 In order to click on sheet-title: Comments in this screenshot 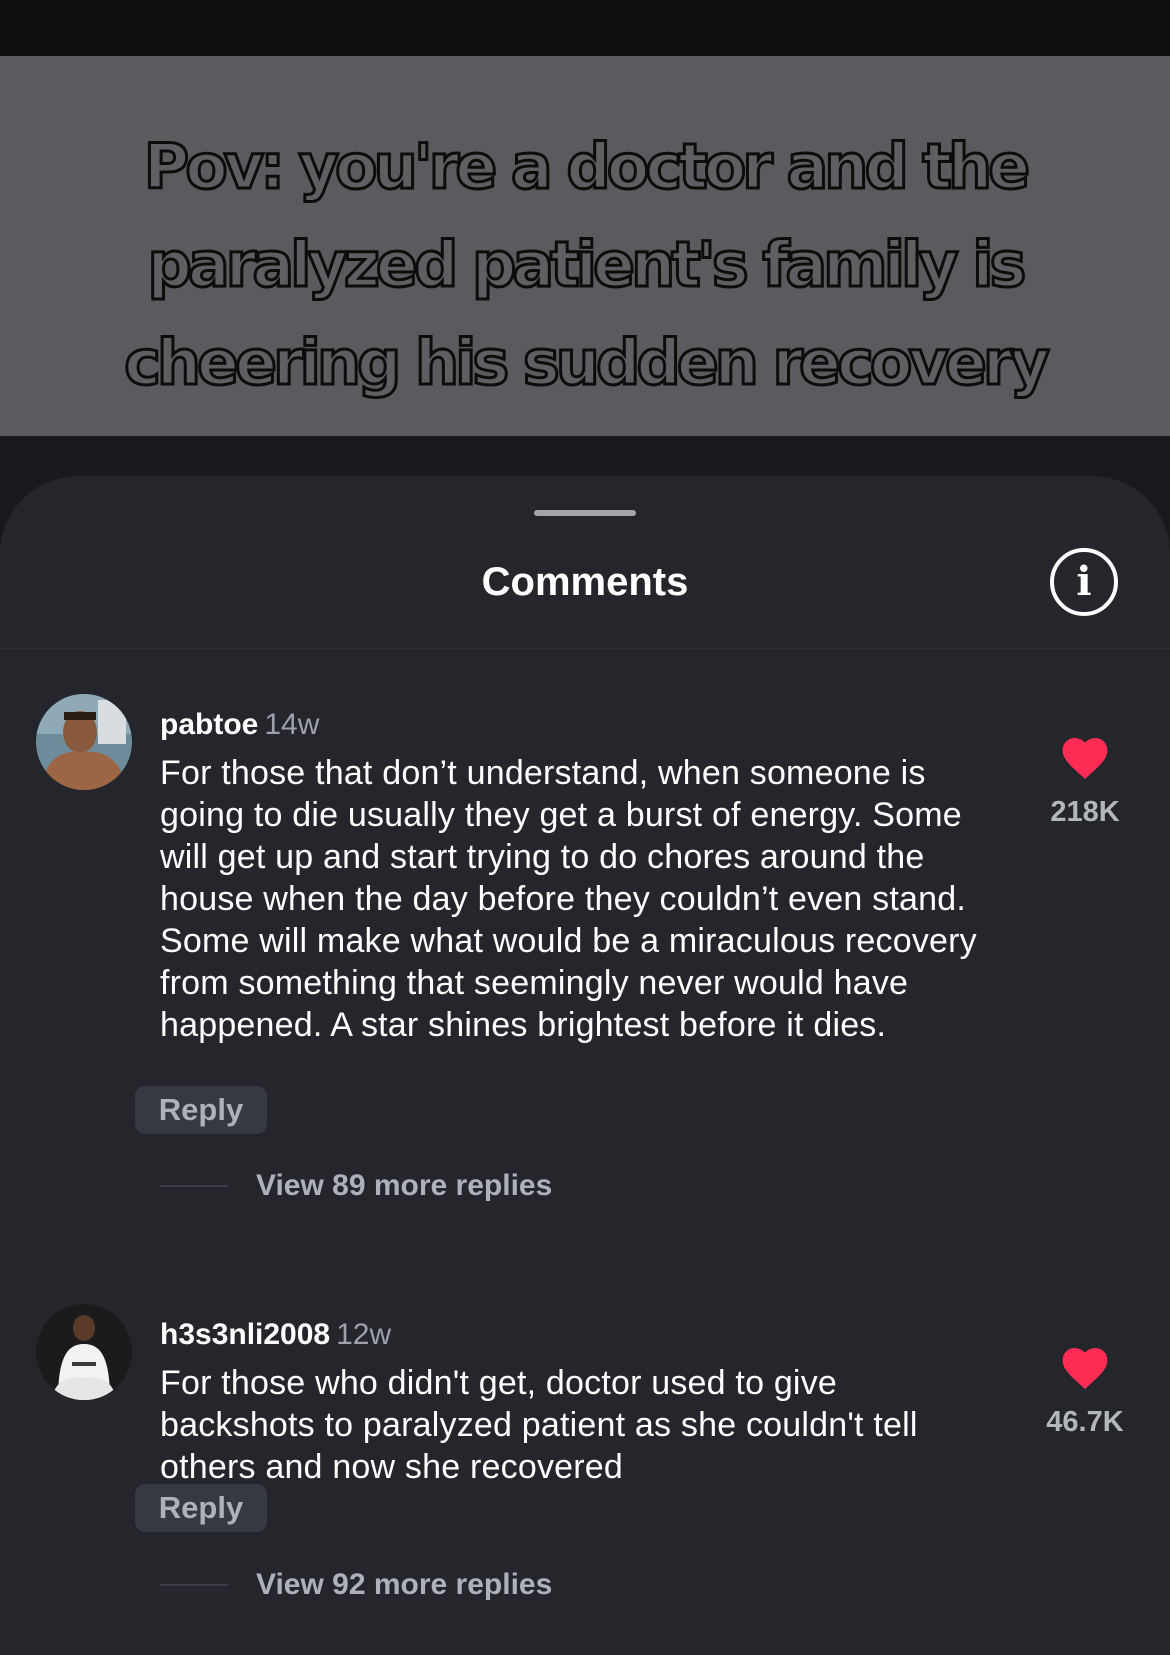, I will do `click(585, 582)`.